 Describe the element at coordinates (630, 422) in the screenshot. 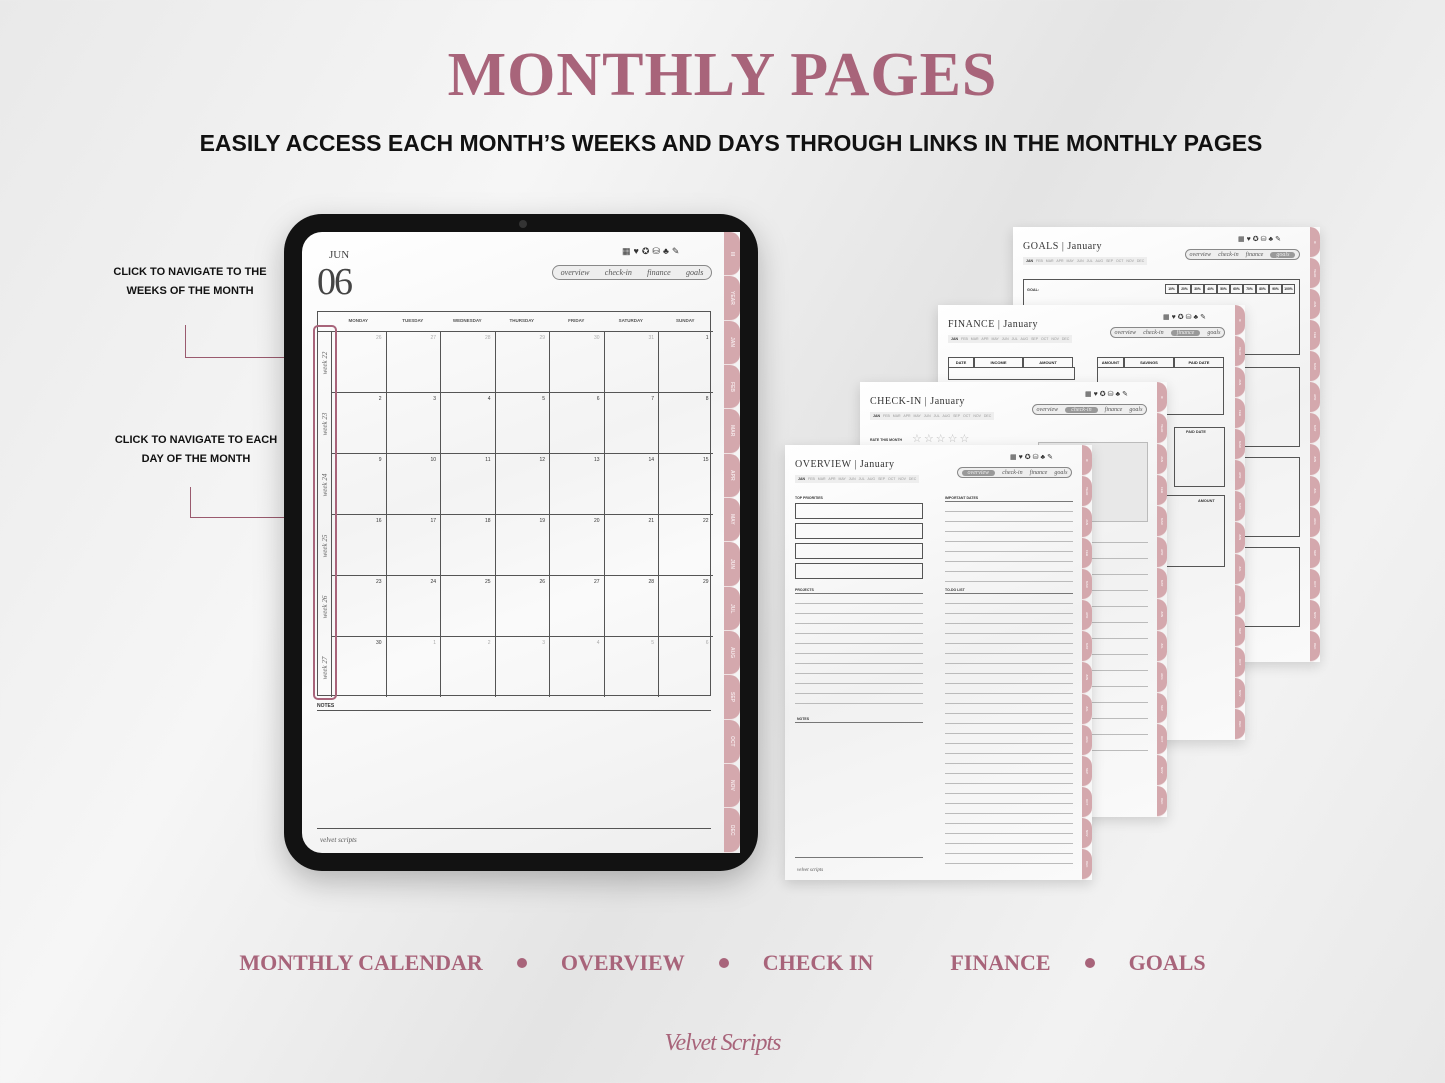

I see `day-cell: 7` at that location.